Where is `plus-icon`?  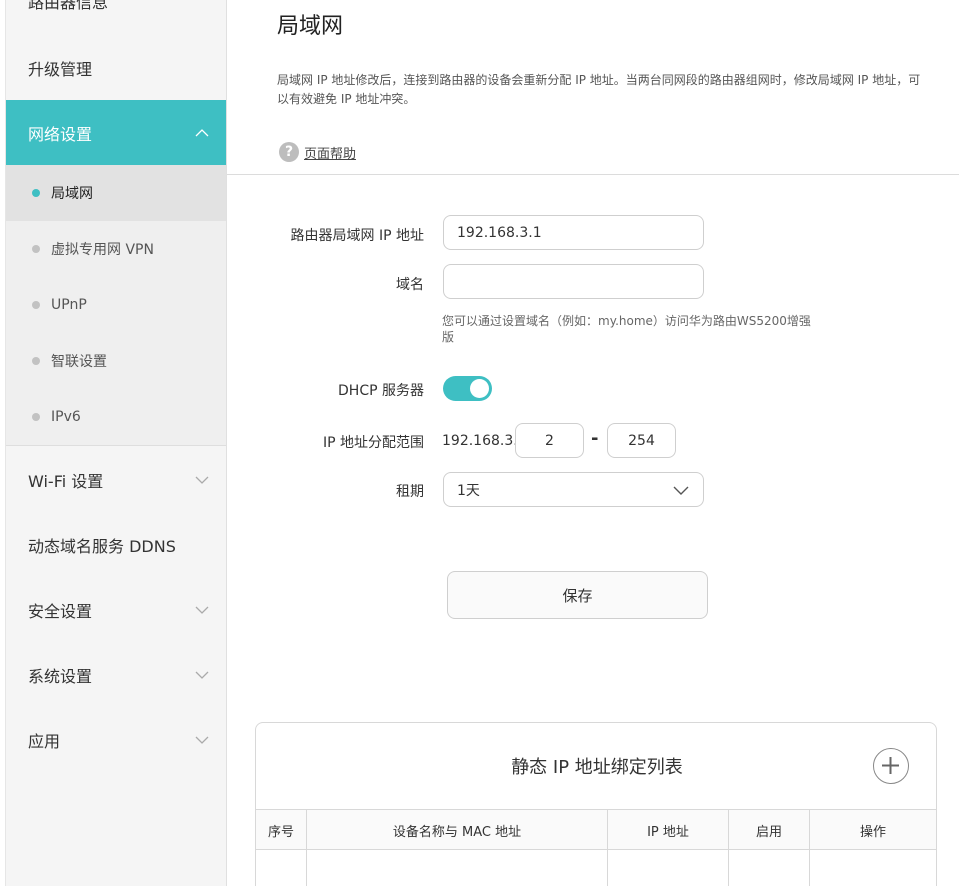
plus-icon is located at coordinates (890, 765).